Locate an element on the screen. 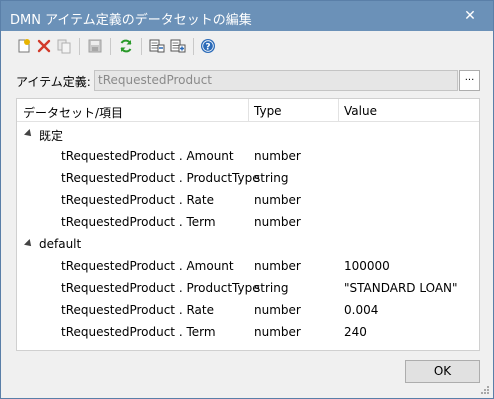 This screenshot has height=399, width=494. table-row: tRequestedProduct . Rate number 0.004 is located at coordinates (248, 310).